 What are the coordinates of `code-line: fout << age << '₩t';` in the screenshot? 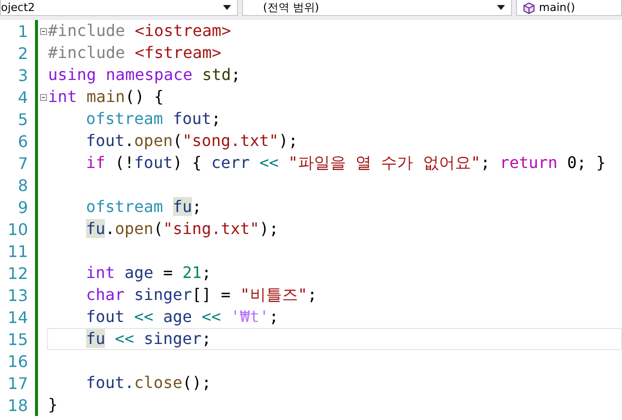 It's located at (182, 317).